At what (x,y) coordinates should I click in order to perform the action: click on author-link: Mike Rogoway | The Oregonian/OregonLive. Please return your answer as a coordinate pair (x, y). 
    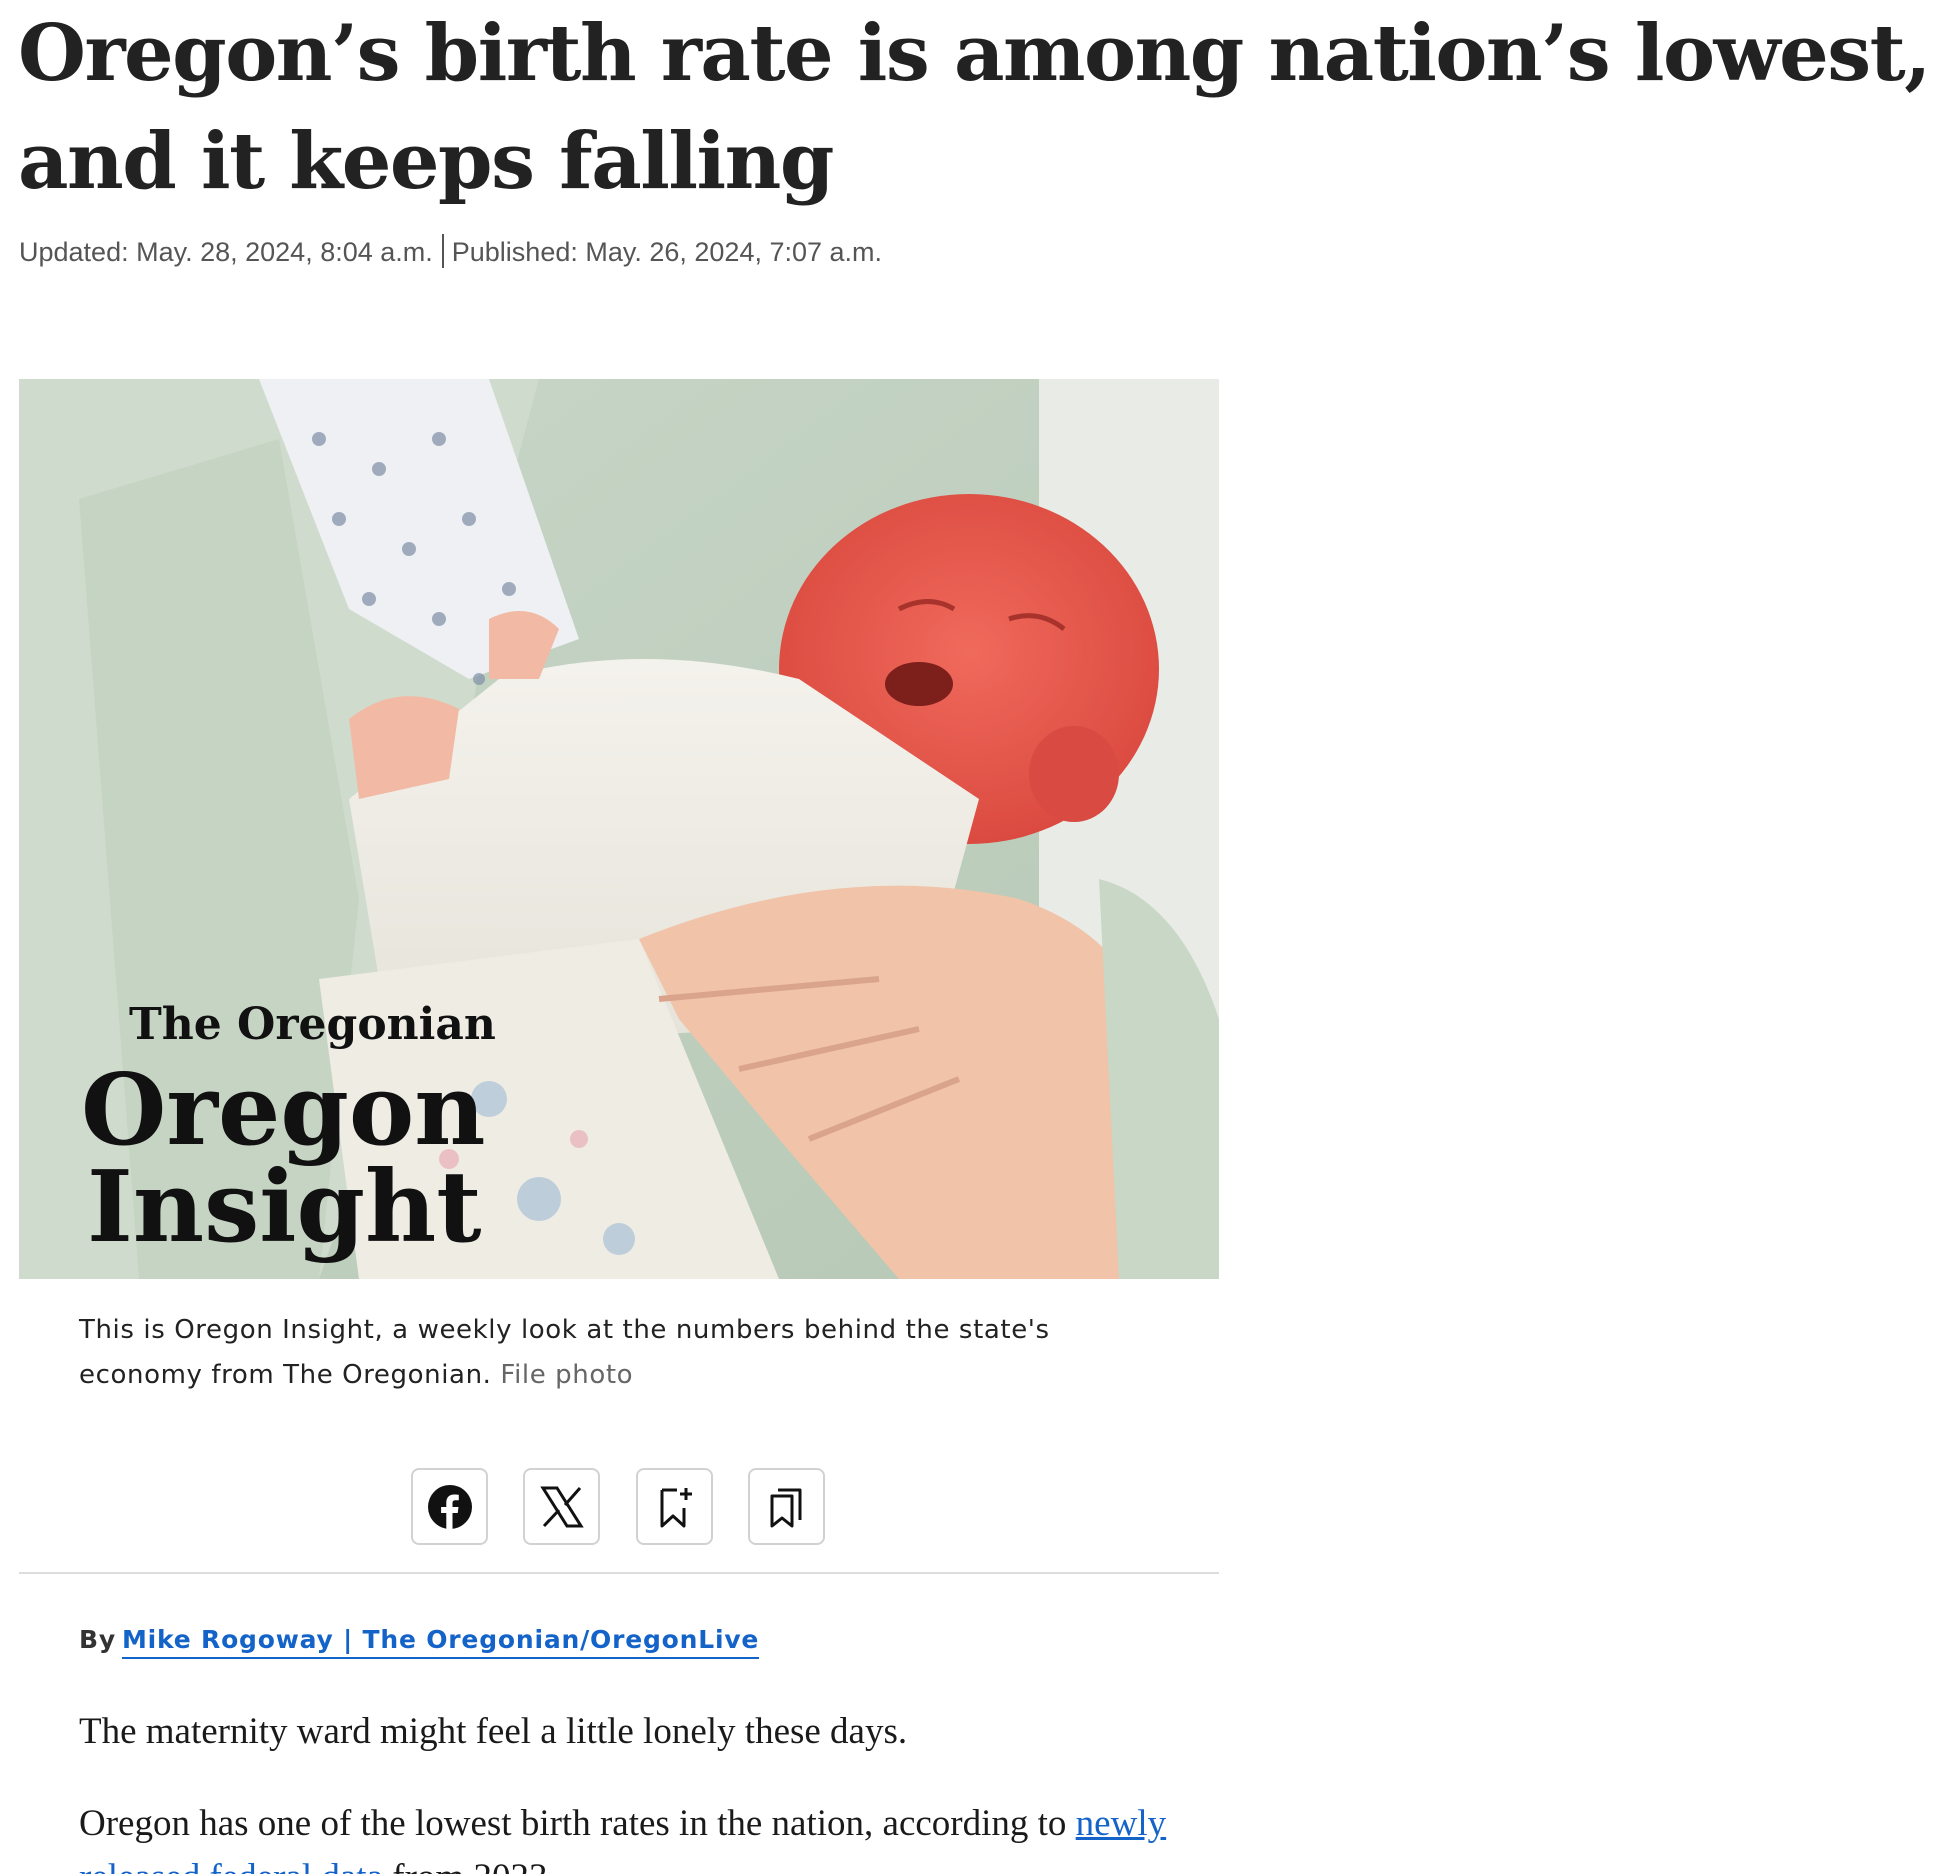
    Looking at the image, I should click on (440, 1642).